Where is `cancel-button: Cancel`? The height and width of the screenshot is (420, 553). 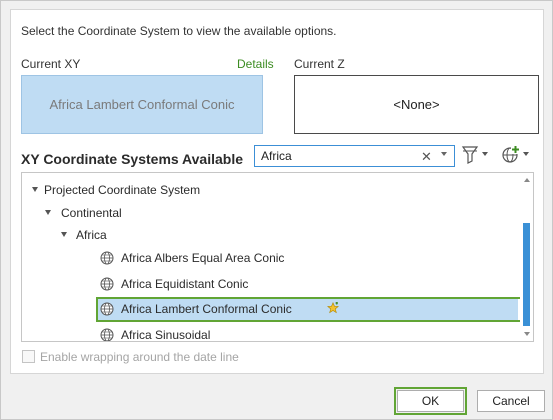
cancel-button: Cancel is located at coordinates (511, 401).